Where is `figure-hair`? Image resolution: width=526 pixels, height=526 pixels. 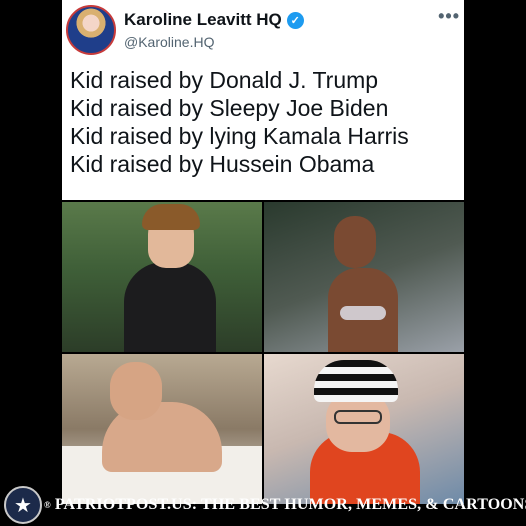
figure-hair is located at coordinates (171, 217).